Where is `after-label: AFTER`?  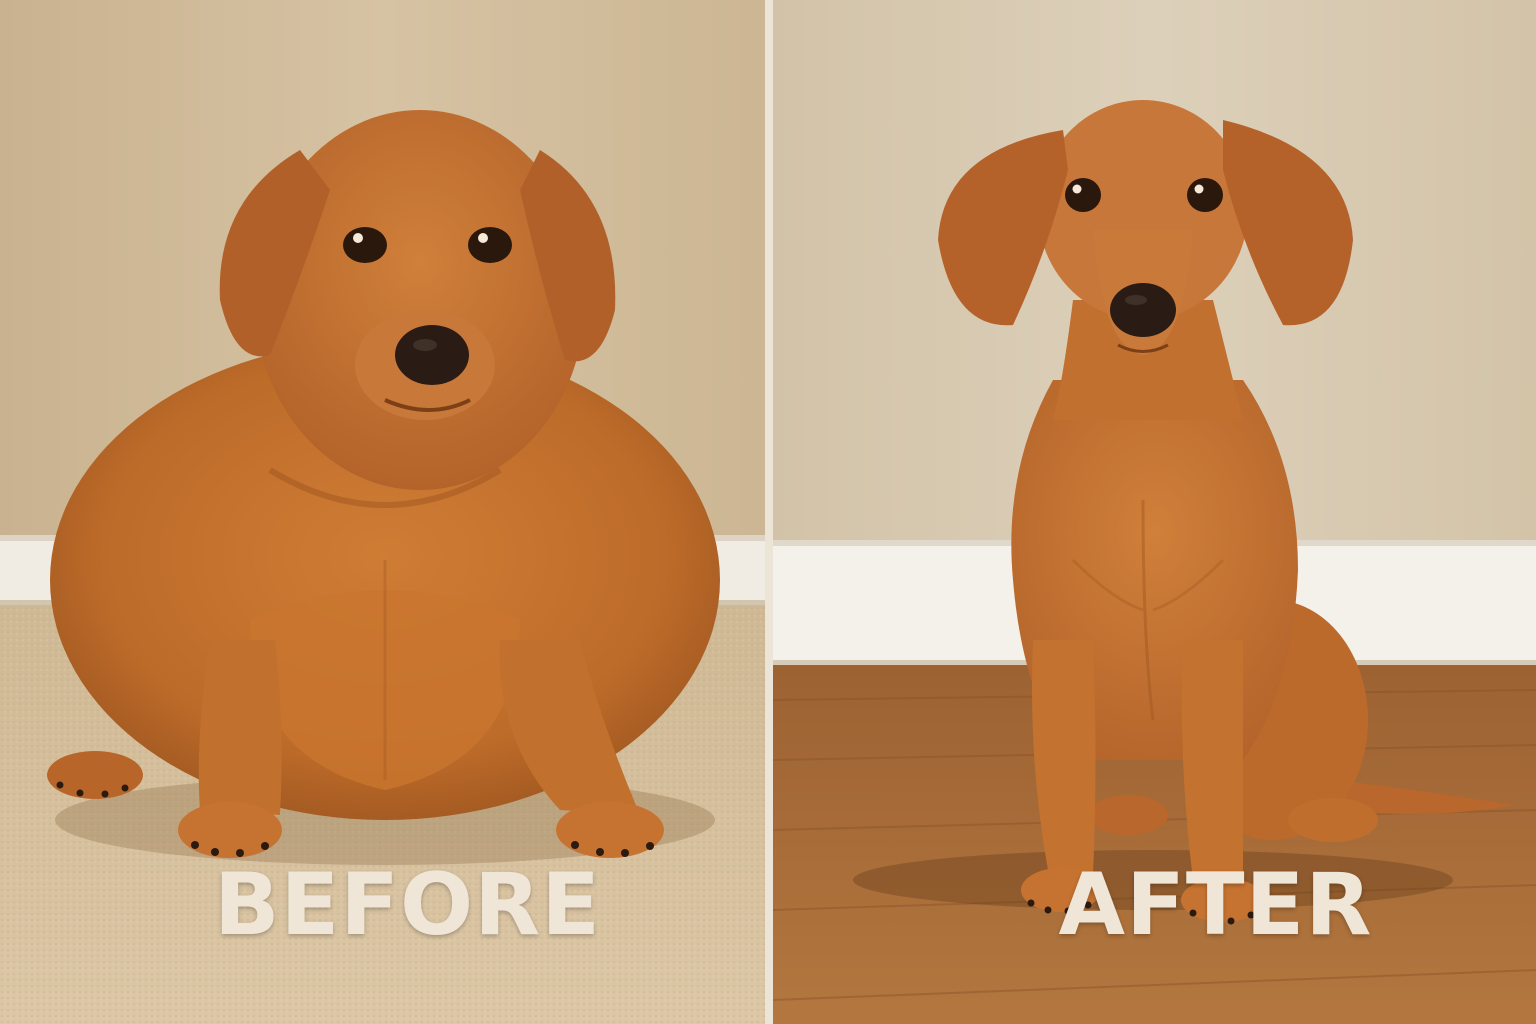 after-label: AFTER is located at coordinates (1215, 905).